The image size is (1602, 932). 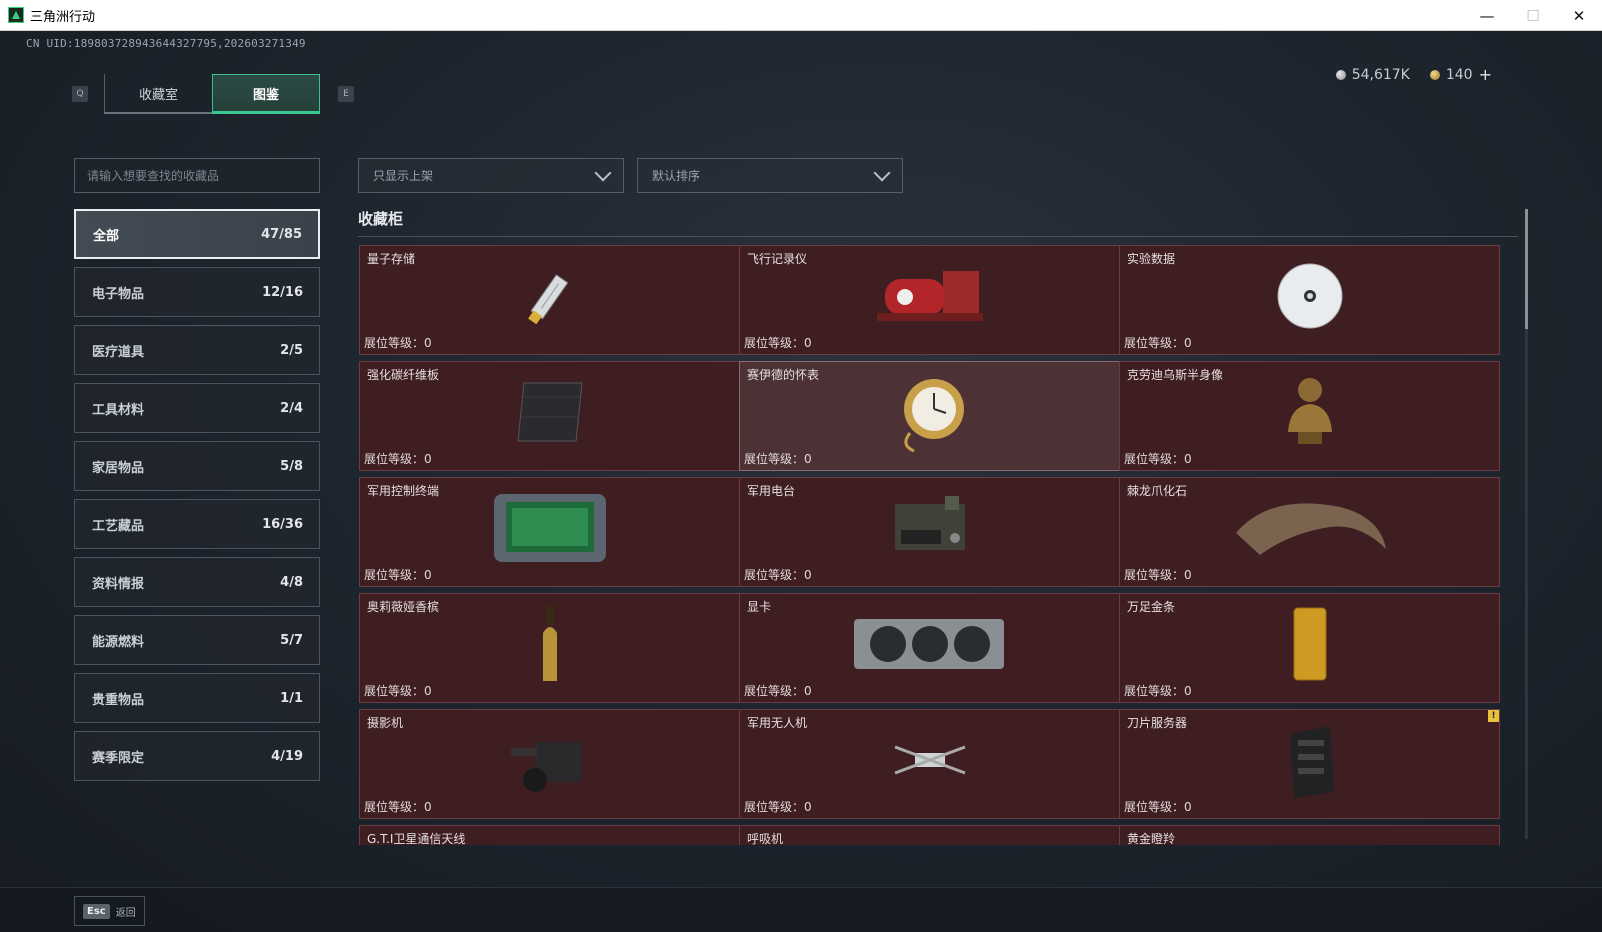 What do you see at coordinates (1526, 524) in the screenshot?
I see `grid-scrollbar` at bounding box center [1526, 524].